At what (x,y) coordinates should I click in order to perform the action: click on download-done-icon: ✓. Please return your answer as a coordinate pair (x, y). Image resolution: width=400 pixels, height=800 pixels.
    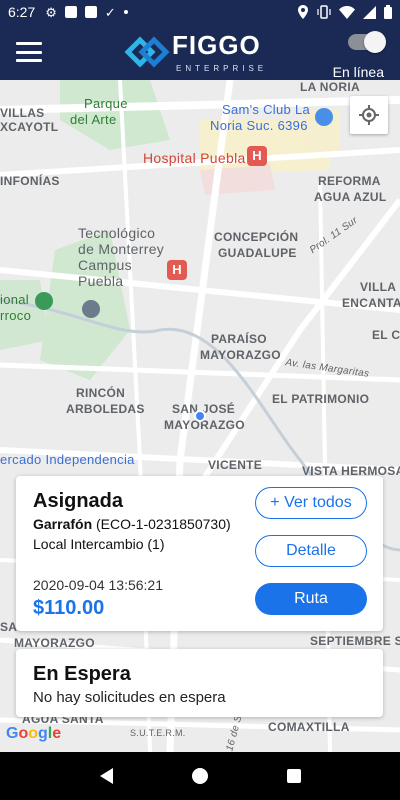
    Looking at the image, I should click on (110, 12).